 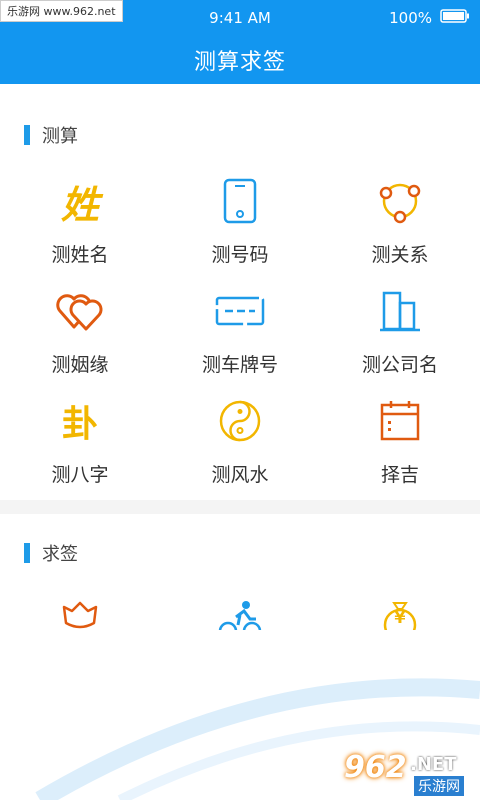 I want to click on battery-icon, so click(x=455, y=18).